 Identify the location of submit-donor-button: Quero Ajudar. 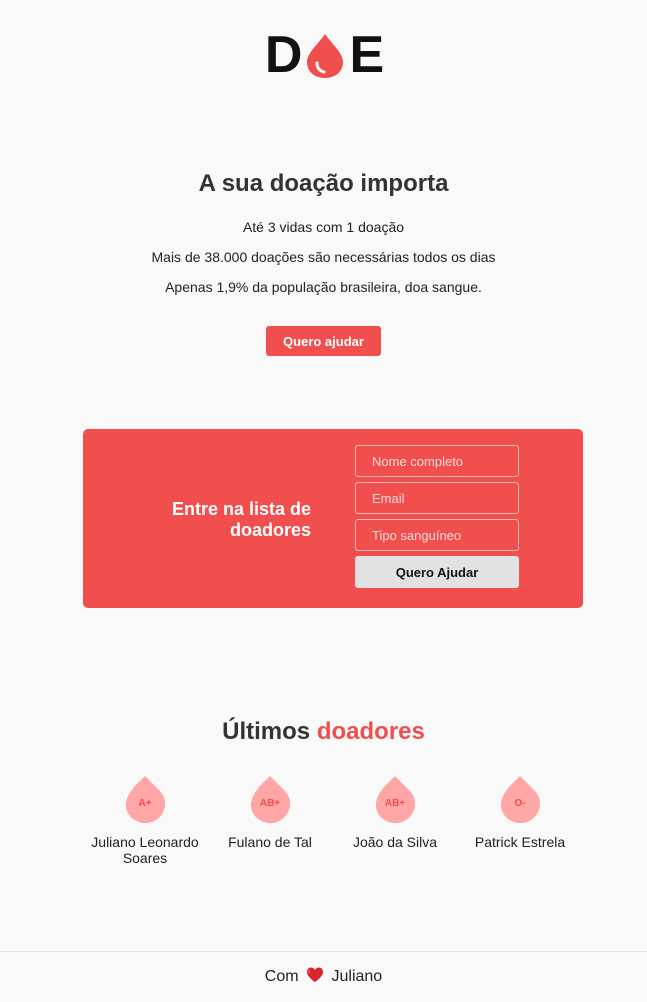
(437, 572).